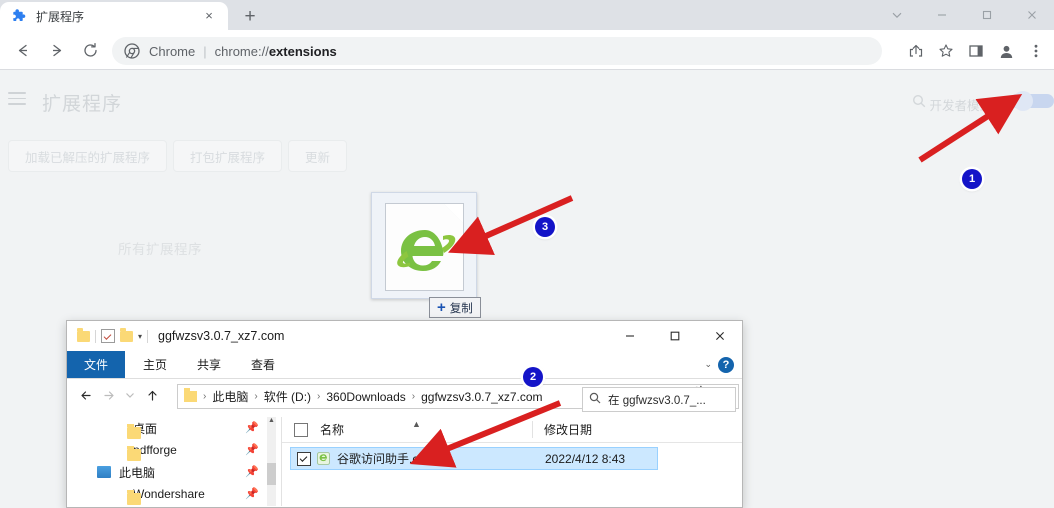  Describe the element at coordinates (137, 472) in the screenshot. I see `sidebar-item-label: 此电脑` at that location.